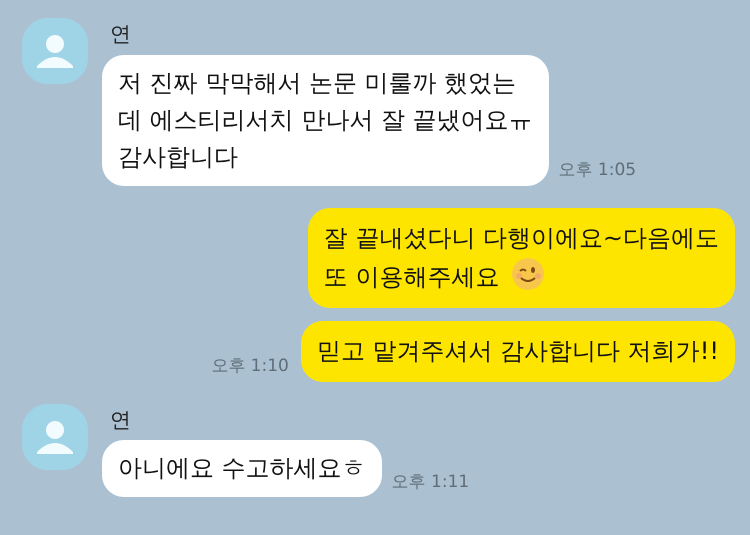 The height and width of the screenshot is (535, 750). I want to click on message-bubble: 믿고 맡겨주셔서 감사합니다 저희가!!, so click(517, 351).